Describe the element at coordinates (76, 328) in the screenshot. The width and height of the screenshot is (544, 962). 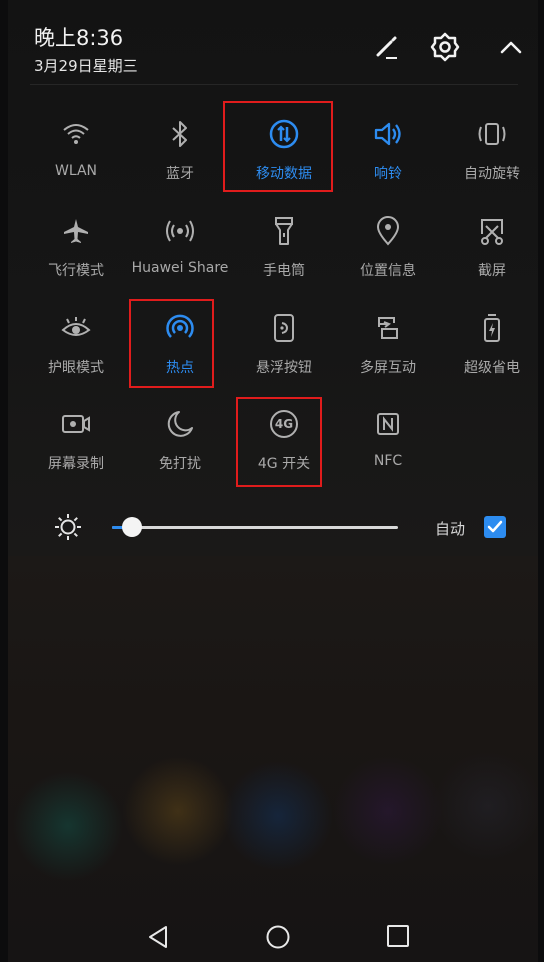
I see `eye-comfort-icon` at that location.